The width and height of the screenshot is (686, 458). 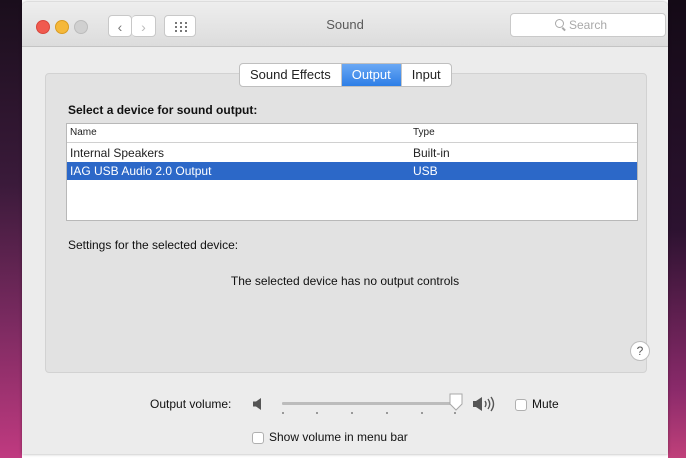 I want to click on speaker-high-icon, so click(x=484, y=404).